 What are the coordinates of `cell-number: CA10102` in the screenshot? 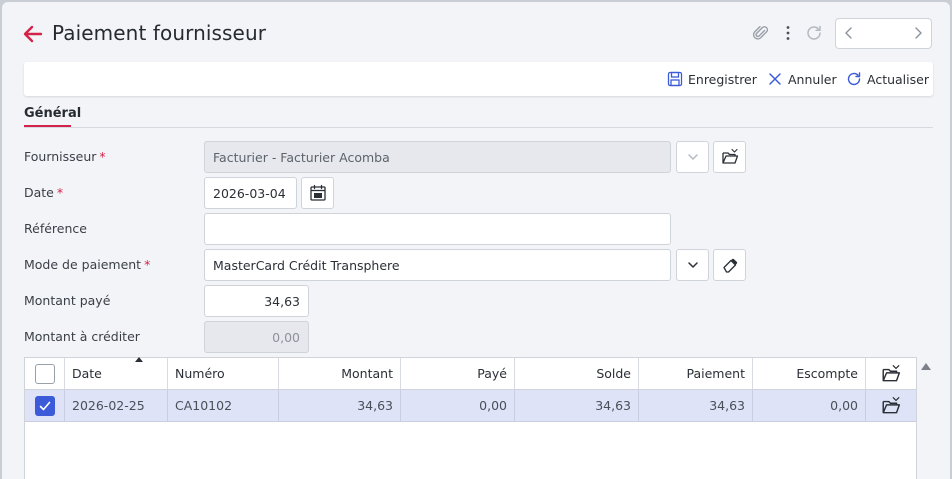 It's located at (223, 405).